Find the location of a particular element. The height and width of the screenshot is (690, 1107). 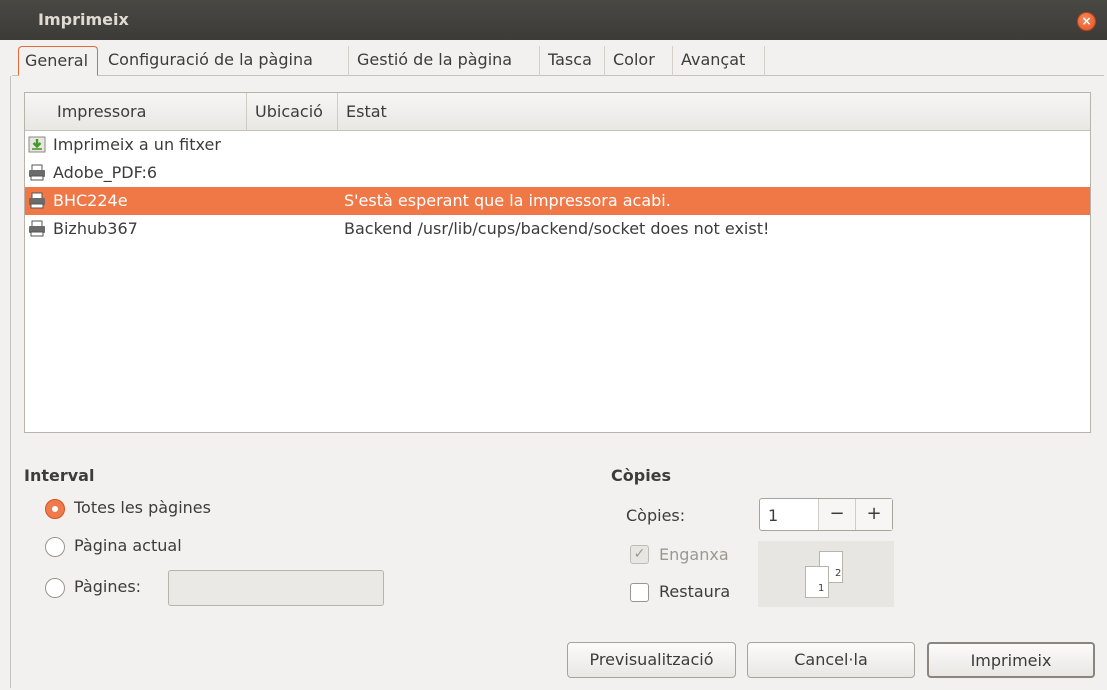

column-header-location: Ubicació is located at coordinates (292, 111).